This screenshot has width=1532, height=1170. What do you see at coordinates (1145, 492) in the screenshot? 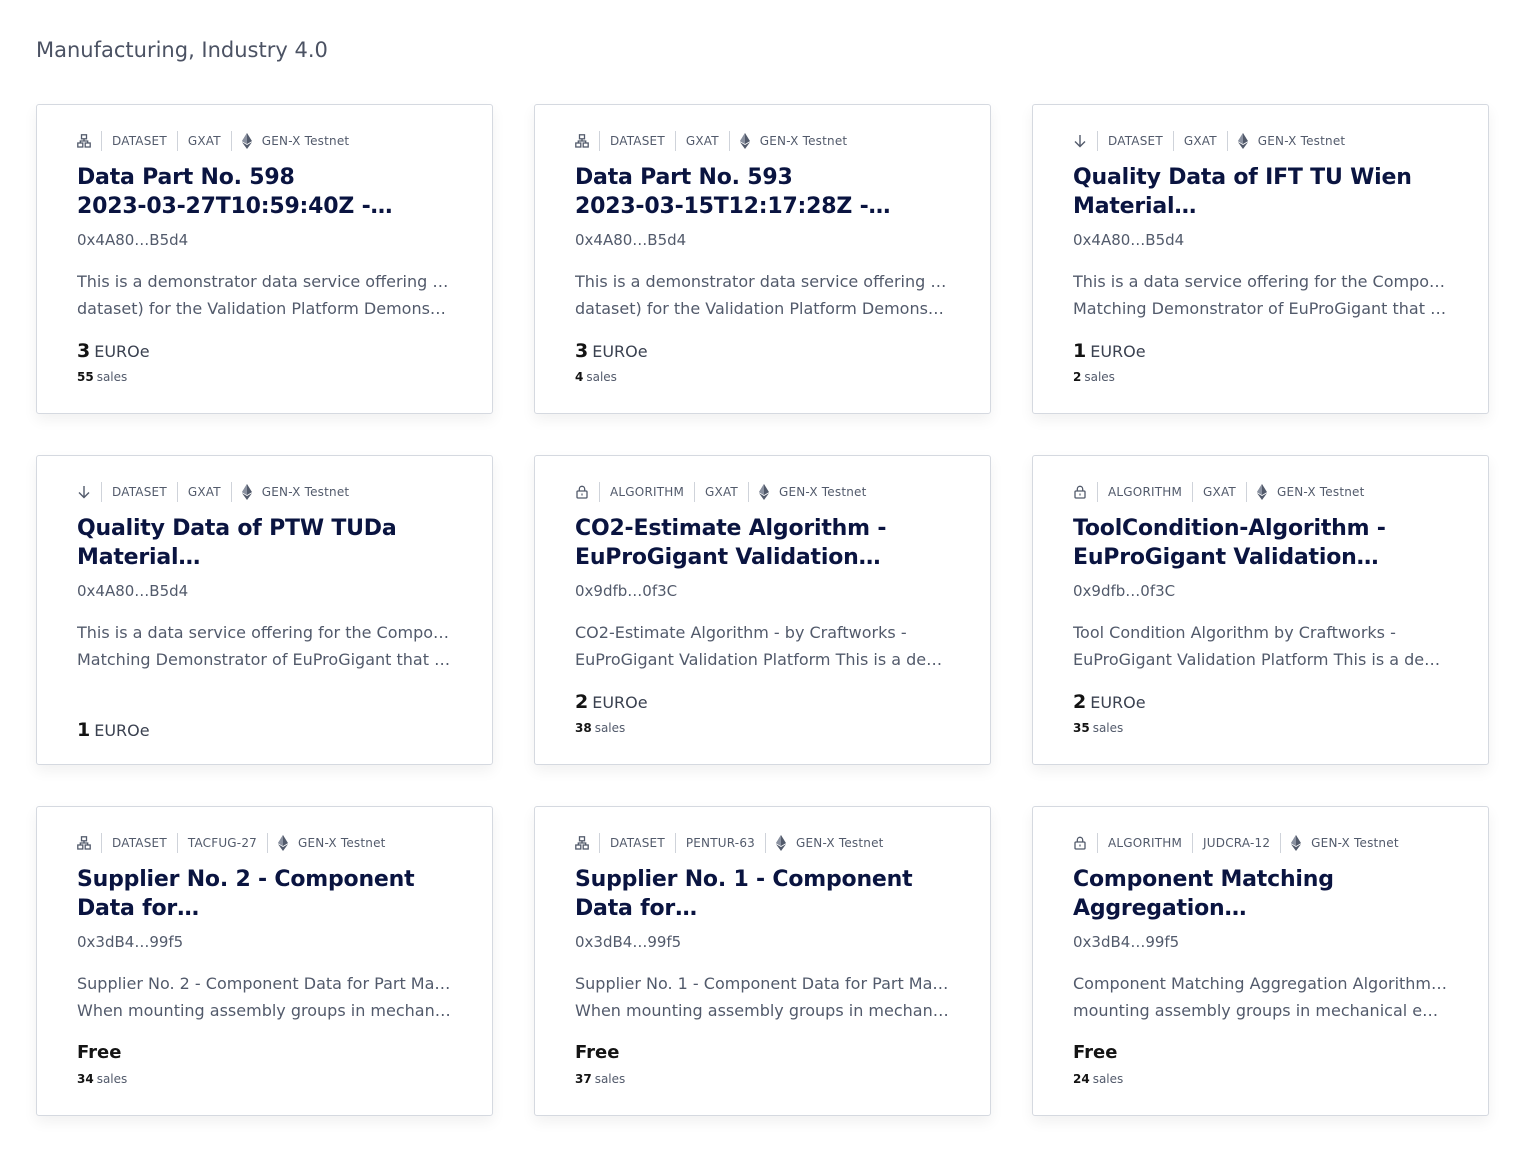
I see `asset-type-label: ALGORITHM` at bounding box center [1145, 492].